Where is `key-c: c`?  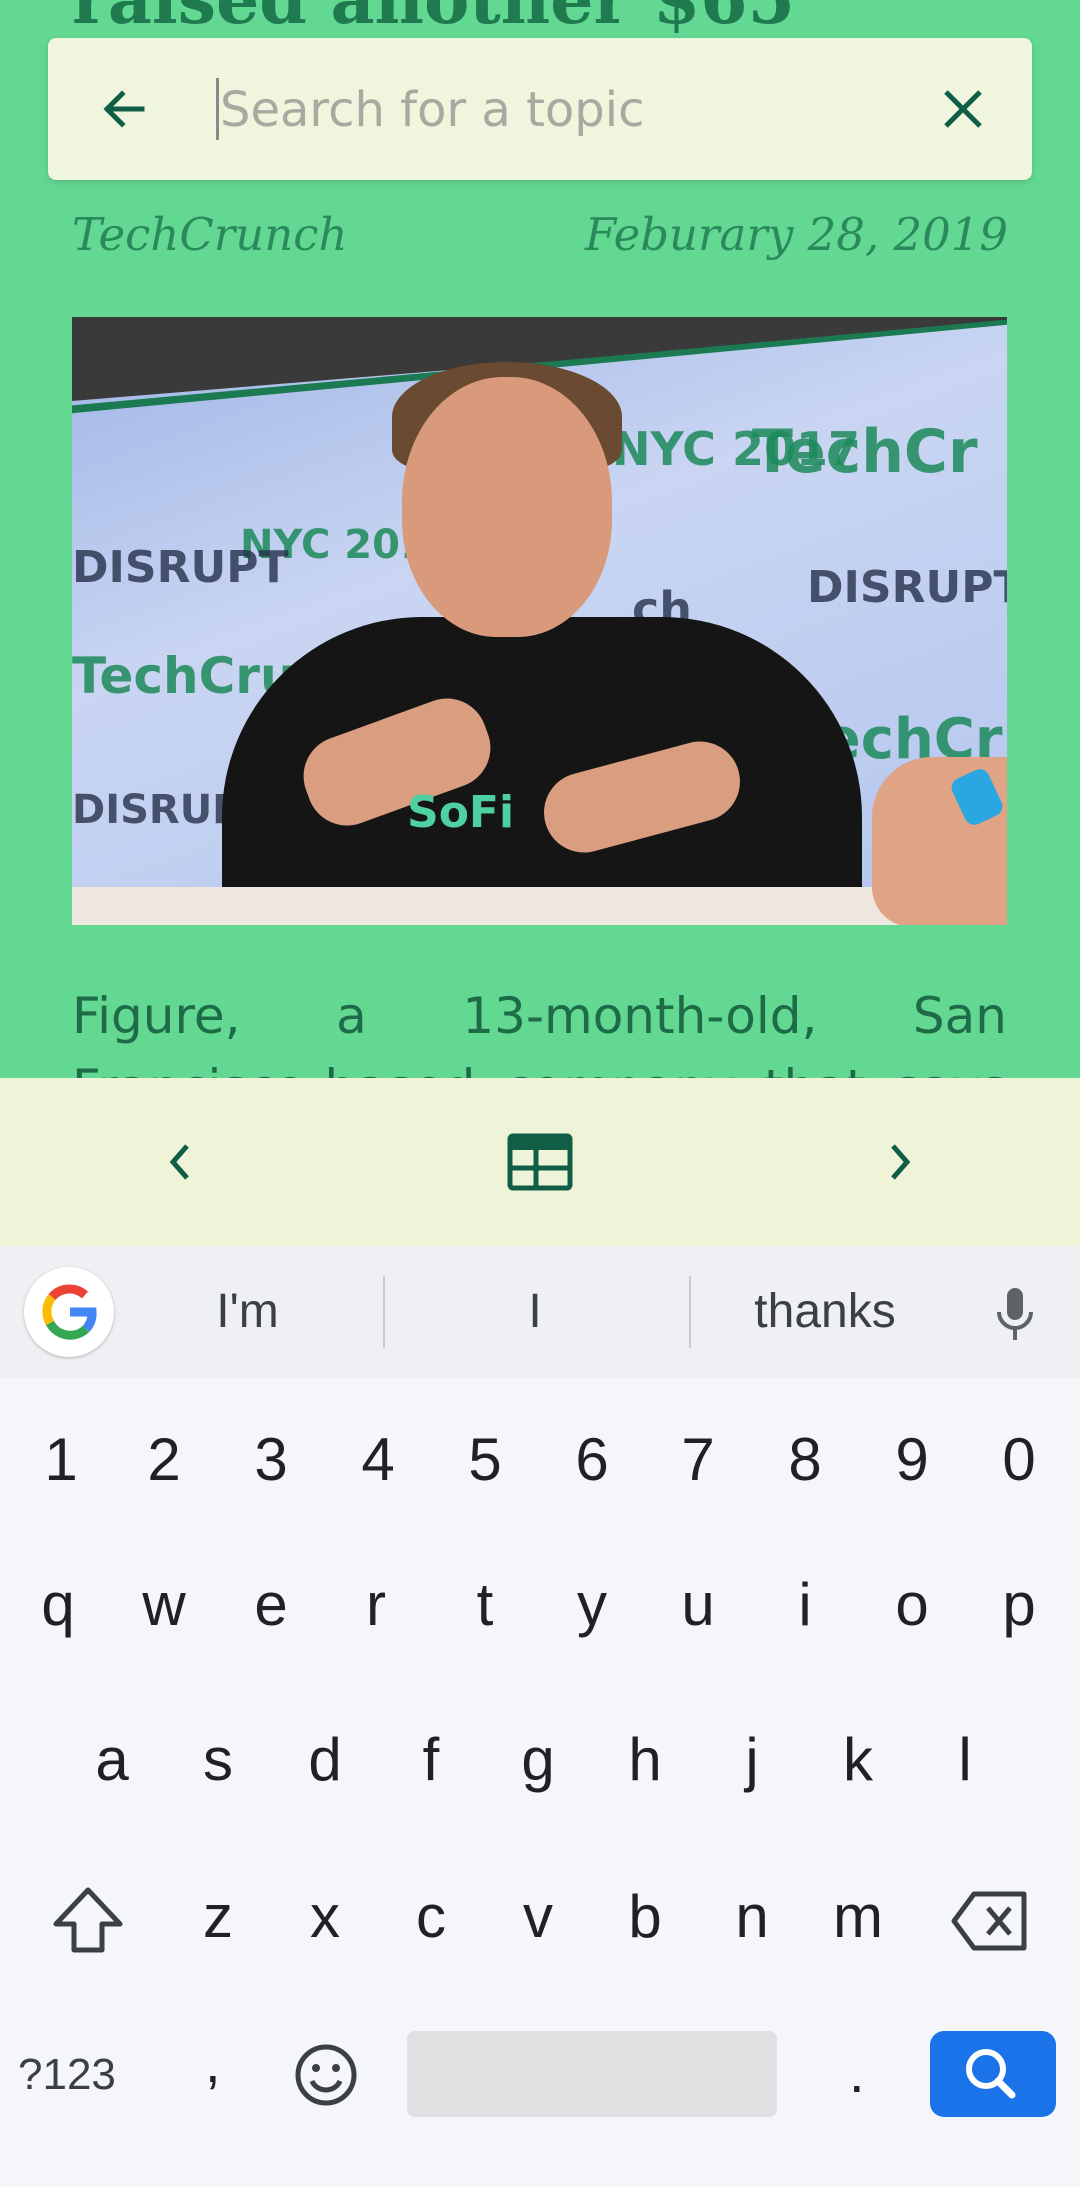
key-c: c is located at coordinates (431, 1917).